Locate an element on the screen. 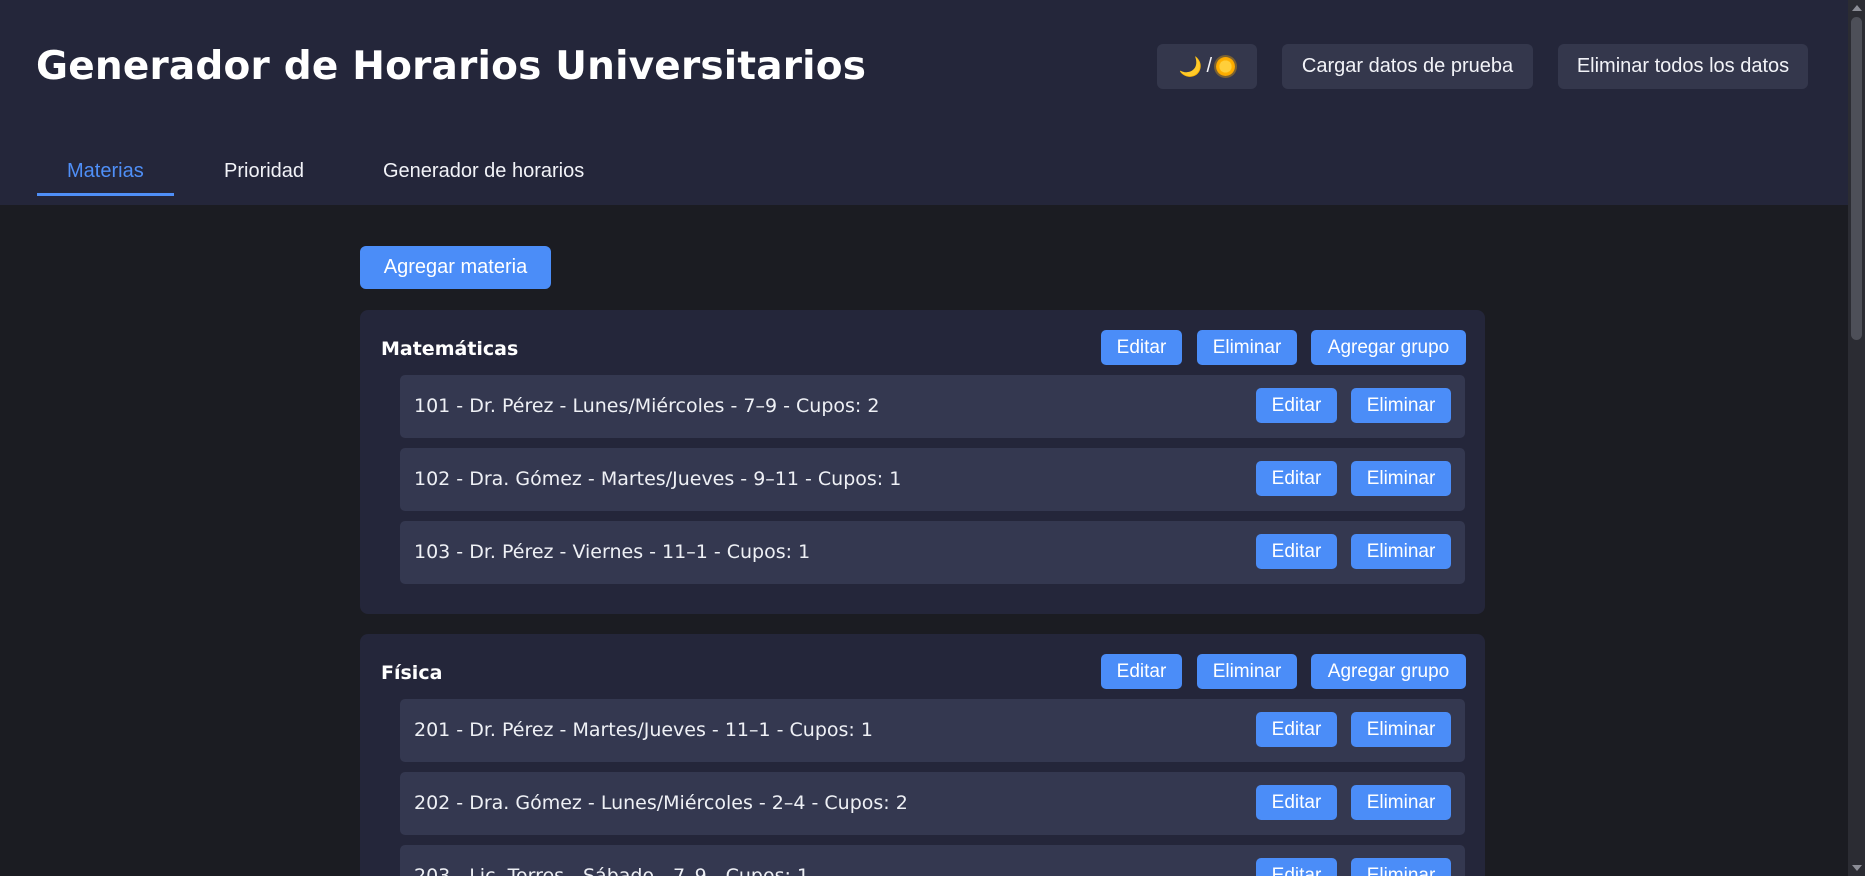 The height and width of the screenshot is (876, 1865). add-subject-button: Agregar materia is located at coordinates (455, 267).